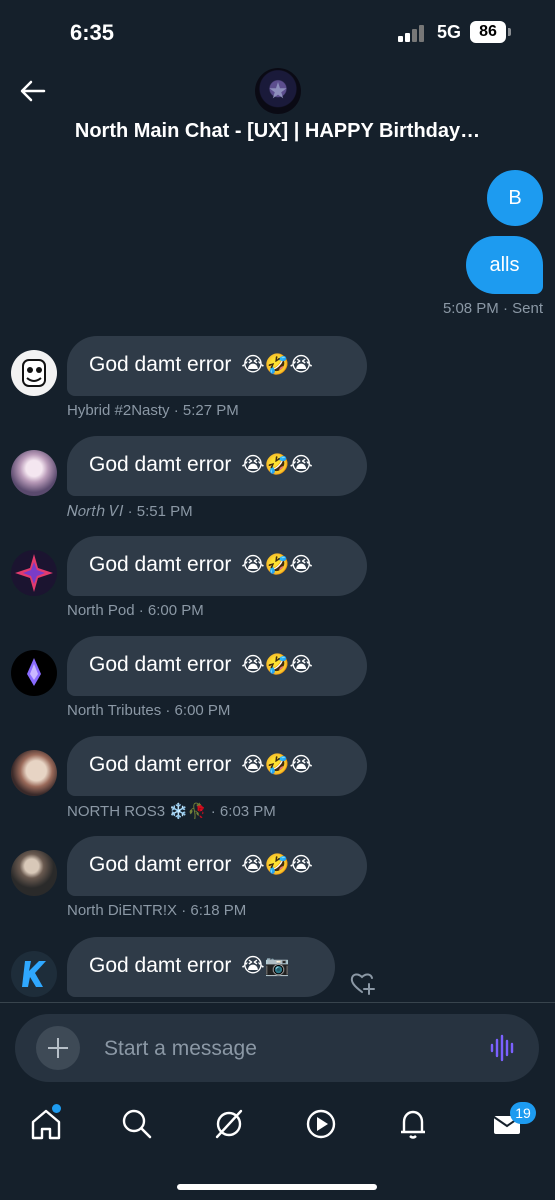 The height and width of the screenshot is (1200, 555). Describe the element at coordinates (413, 1124) in the screenshot. I see `bell-icon` at that location.